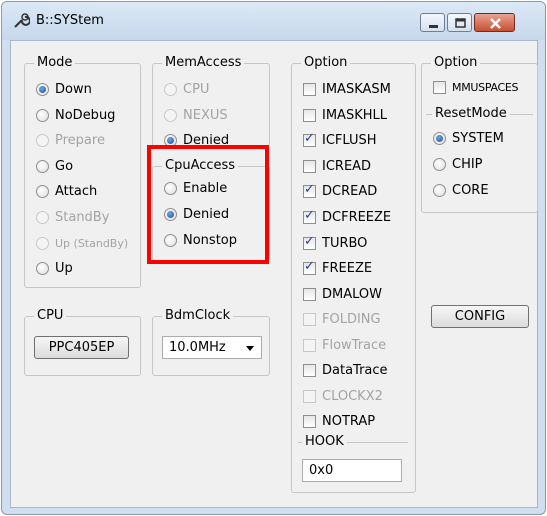 This screenshot has width=547, height=516. Describe the element at coordinates (75, 115) in the screenshot. I see `mode-nodebug-radio: NoDebug` at that location.